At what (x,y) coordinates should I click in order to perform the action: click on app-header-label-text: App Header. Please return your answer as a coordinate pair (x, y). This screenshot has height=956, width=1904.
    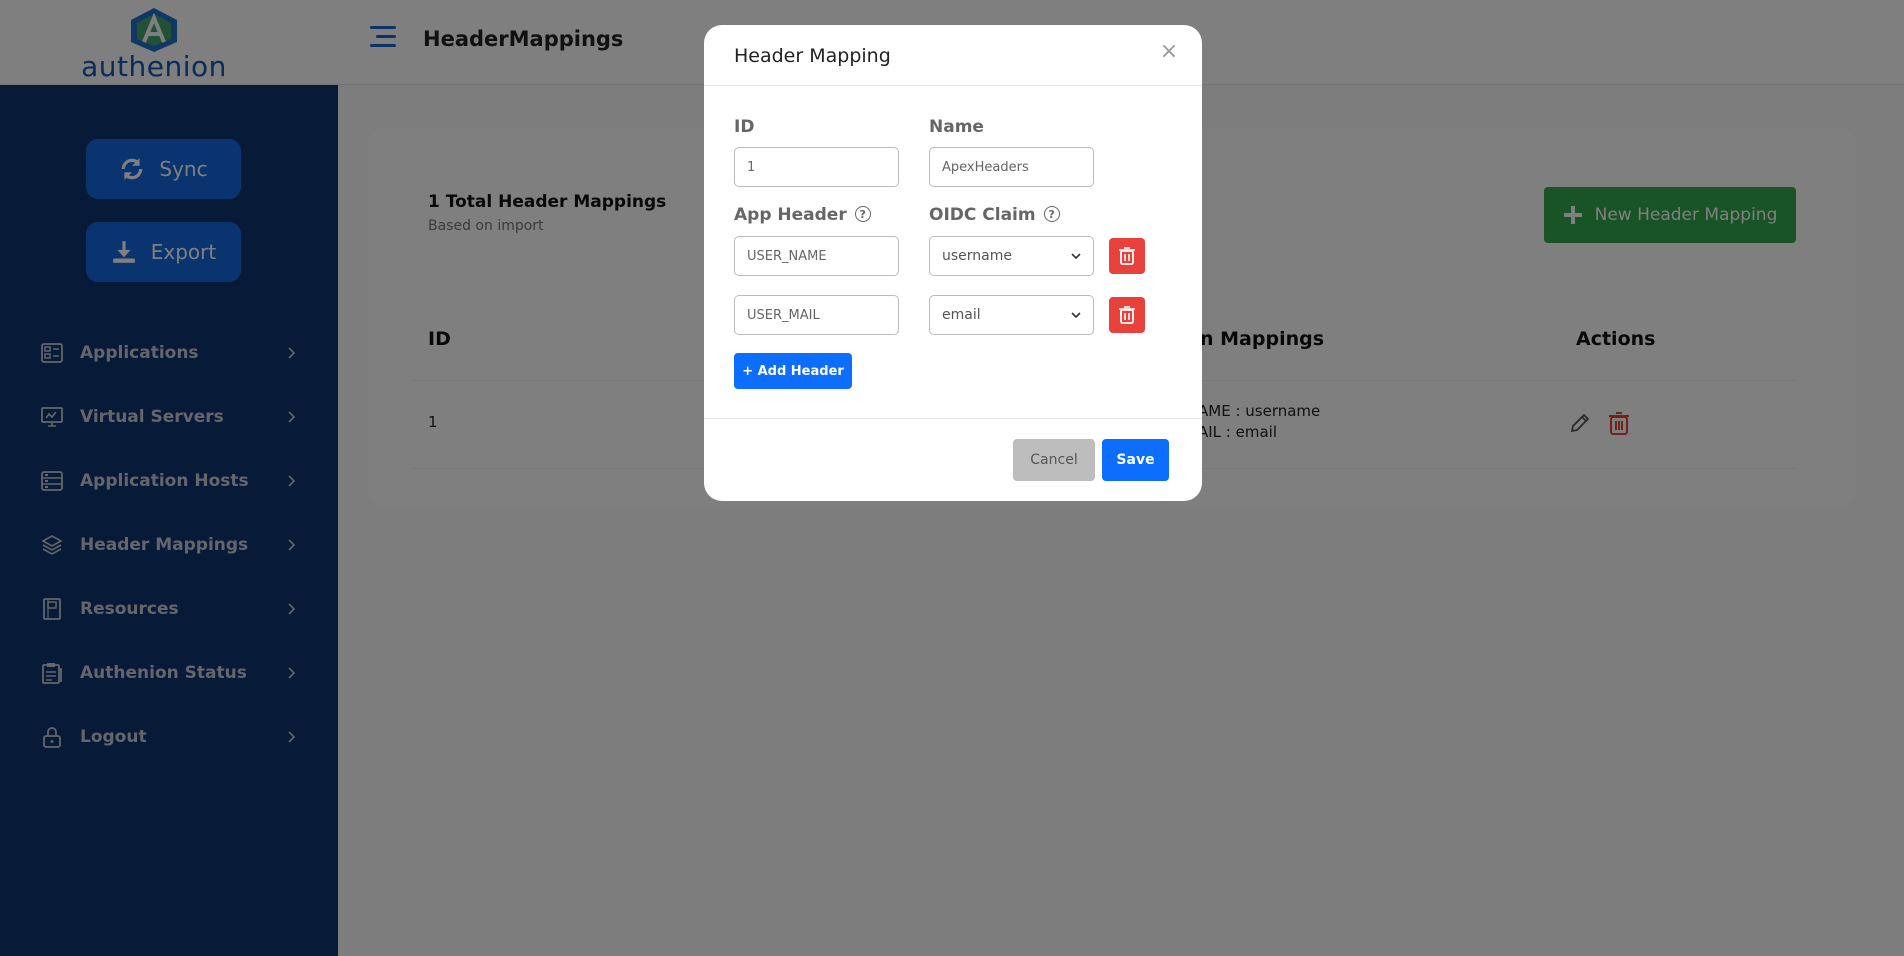
    Looking at the image, I should click on (790, 215).